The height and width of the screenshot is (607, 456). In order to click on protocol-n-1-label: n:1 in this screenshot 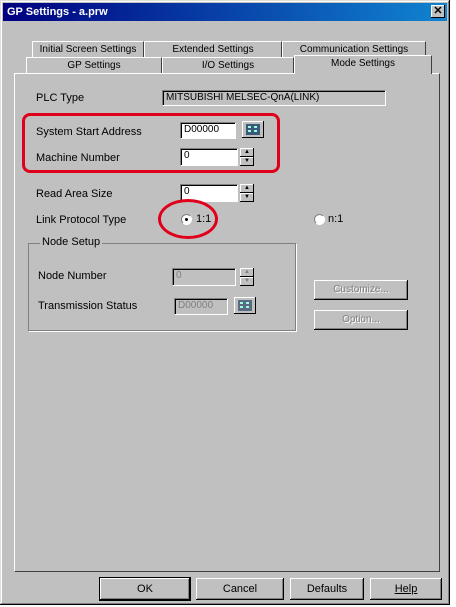, I will do `click(335, 219)`.